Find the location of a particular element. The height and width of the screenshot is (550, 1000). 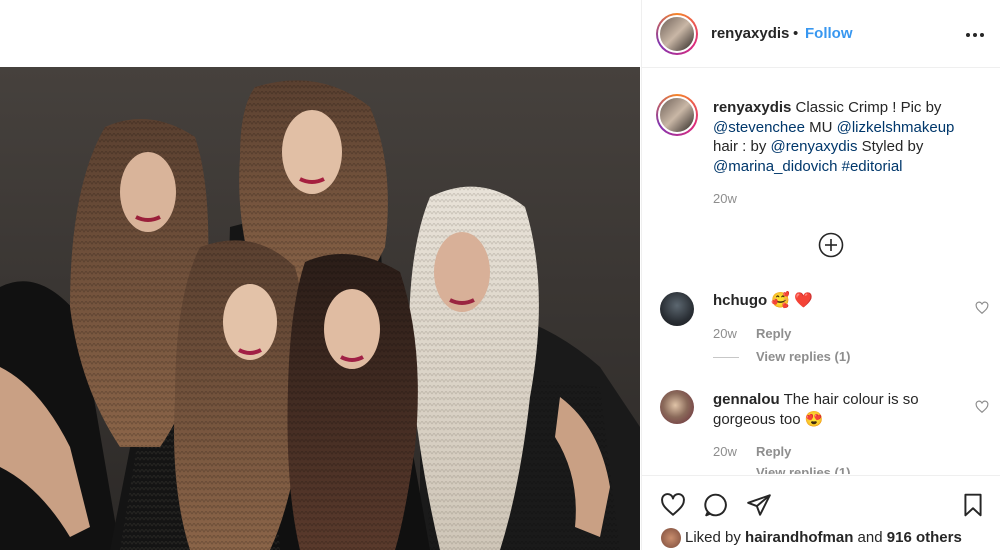

caption-timestamp: 20w is located at coordinates (725, 198).